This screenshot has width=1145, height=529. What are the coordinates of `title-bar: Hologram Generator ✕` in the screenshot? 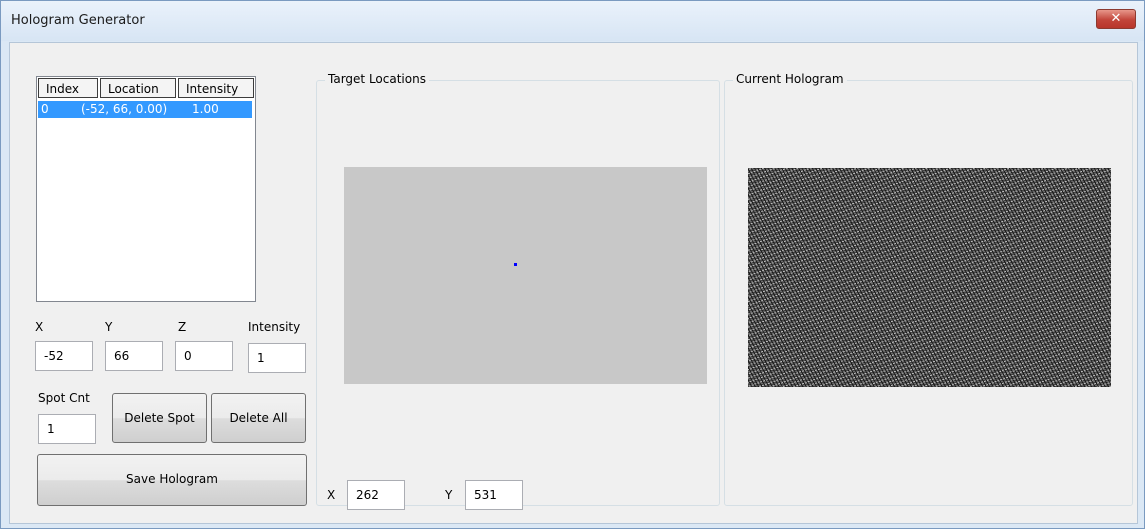 It's located at (572, 21).